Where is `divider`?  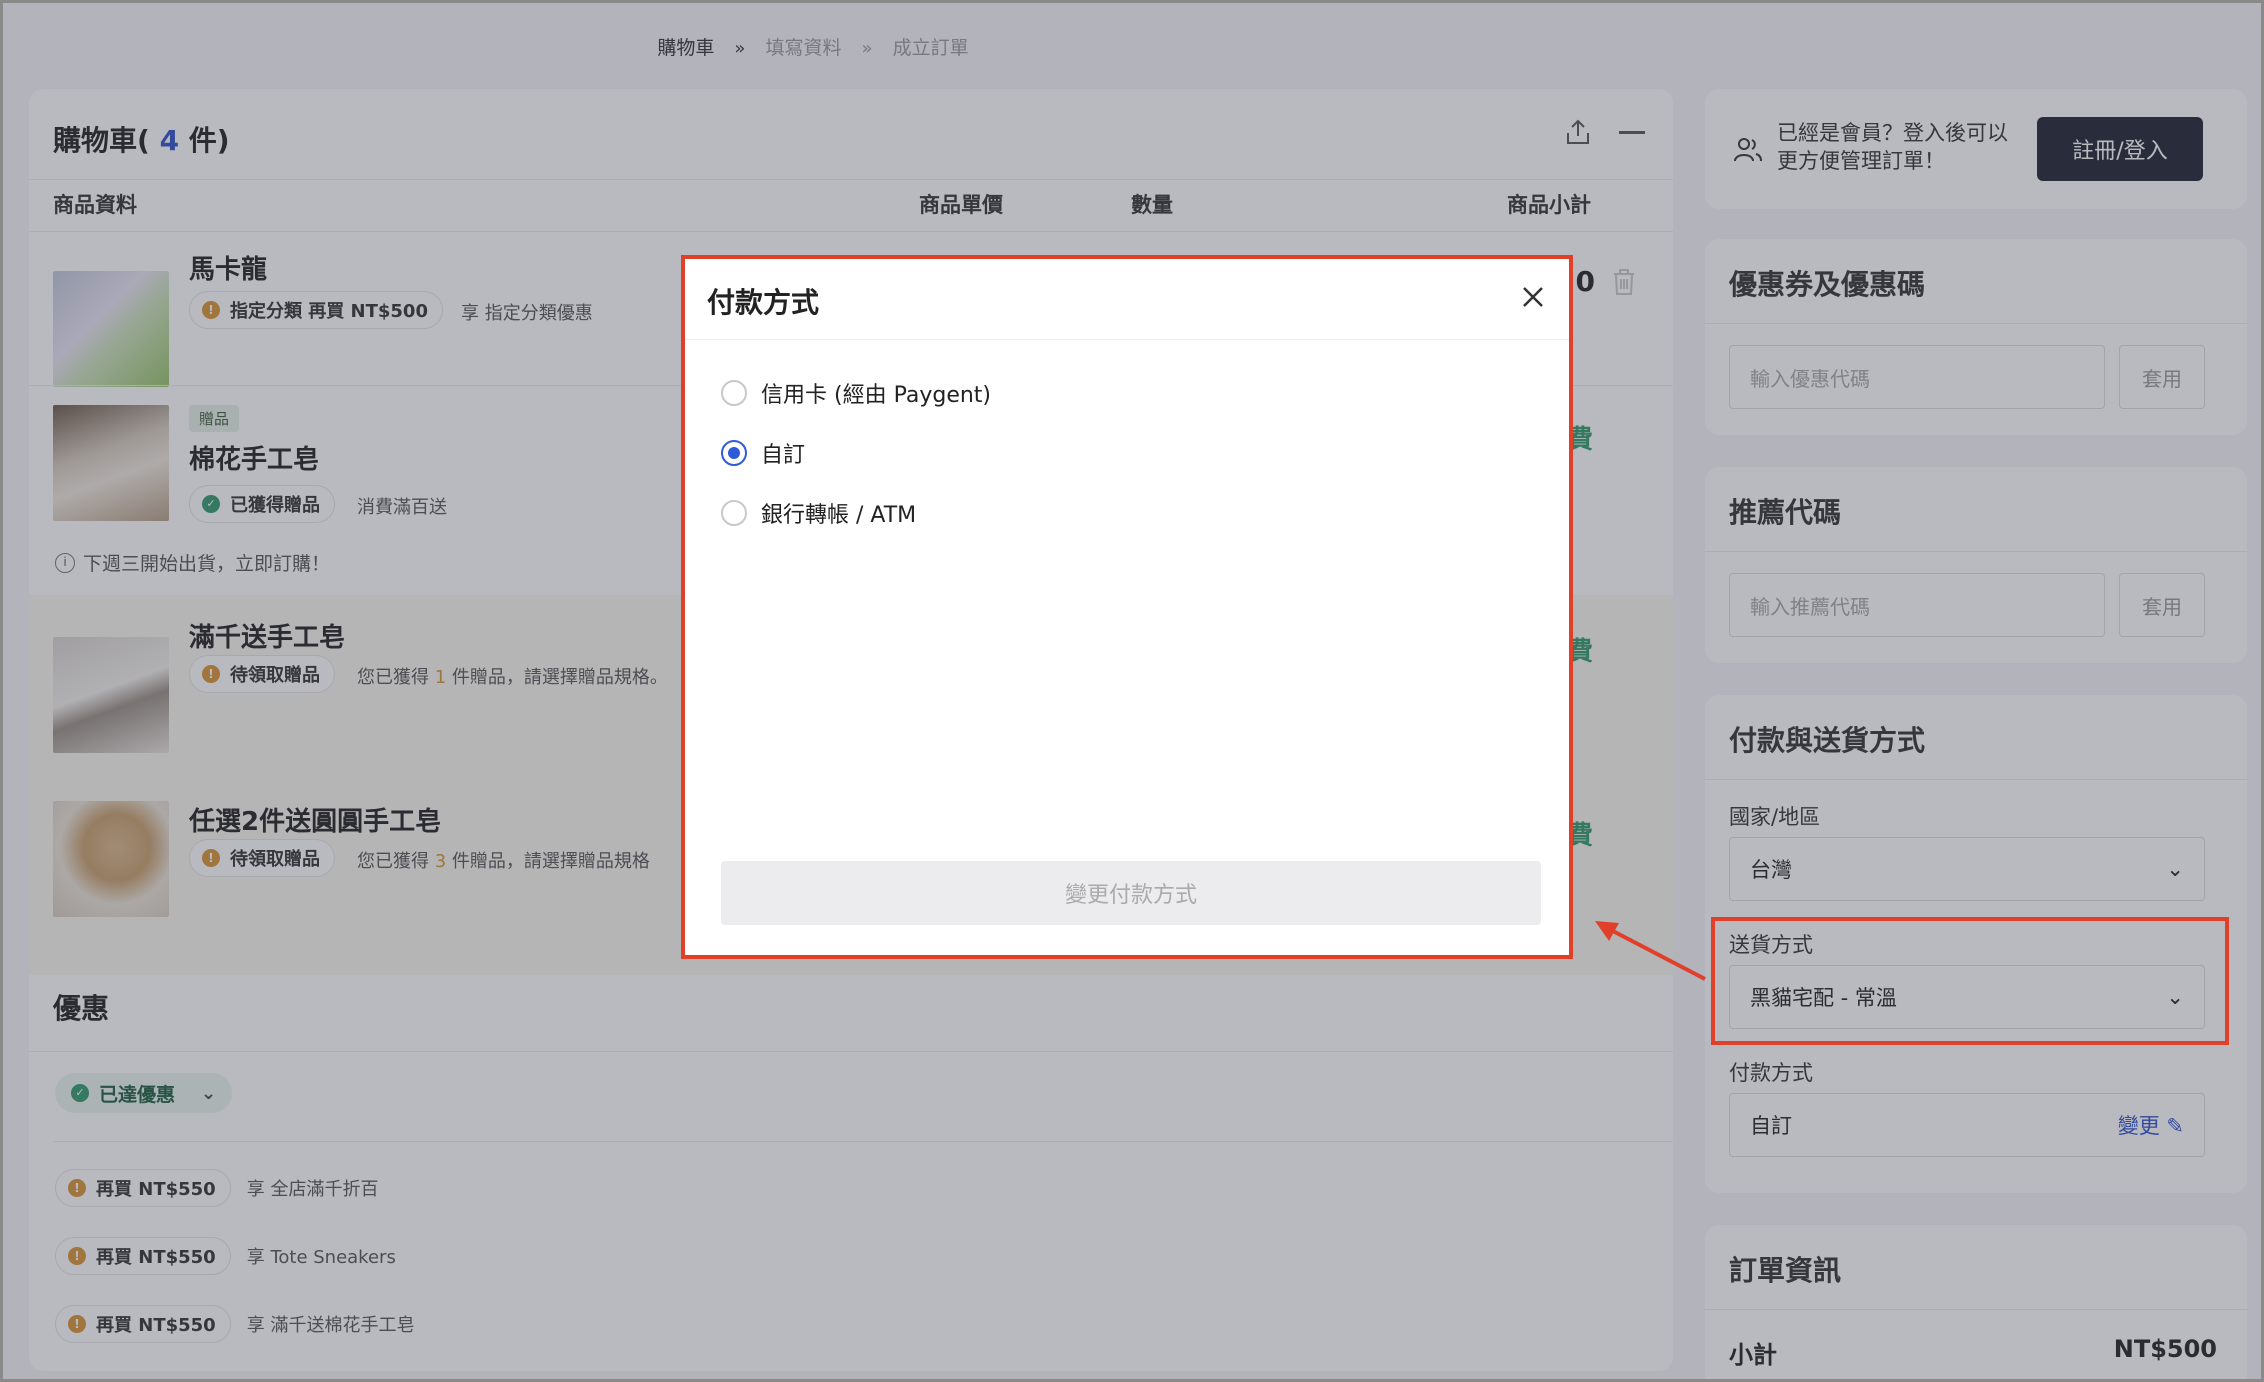
divider is located at coordinates (1127, 339).